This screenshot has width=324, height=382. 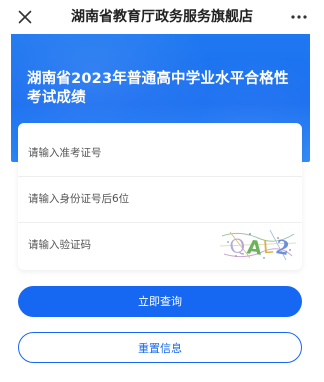 I want to click on captcha-field: Q A L 2, so click(x=160, y=246).